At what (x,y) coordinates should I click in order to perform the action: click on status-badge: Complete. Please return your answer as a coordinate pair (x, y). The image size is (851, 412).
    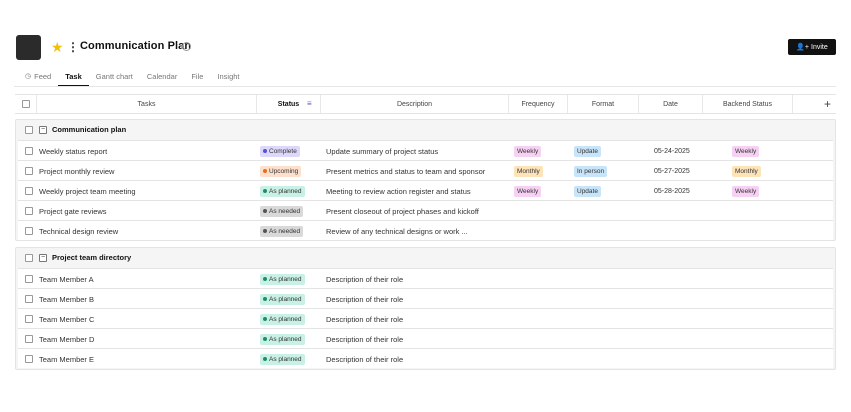
    Looking at the image, I should click on (280, 151).